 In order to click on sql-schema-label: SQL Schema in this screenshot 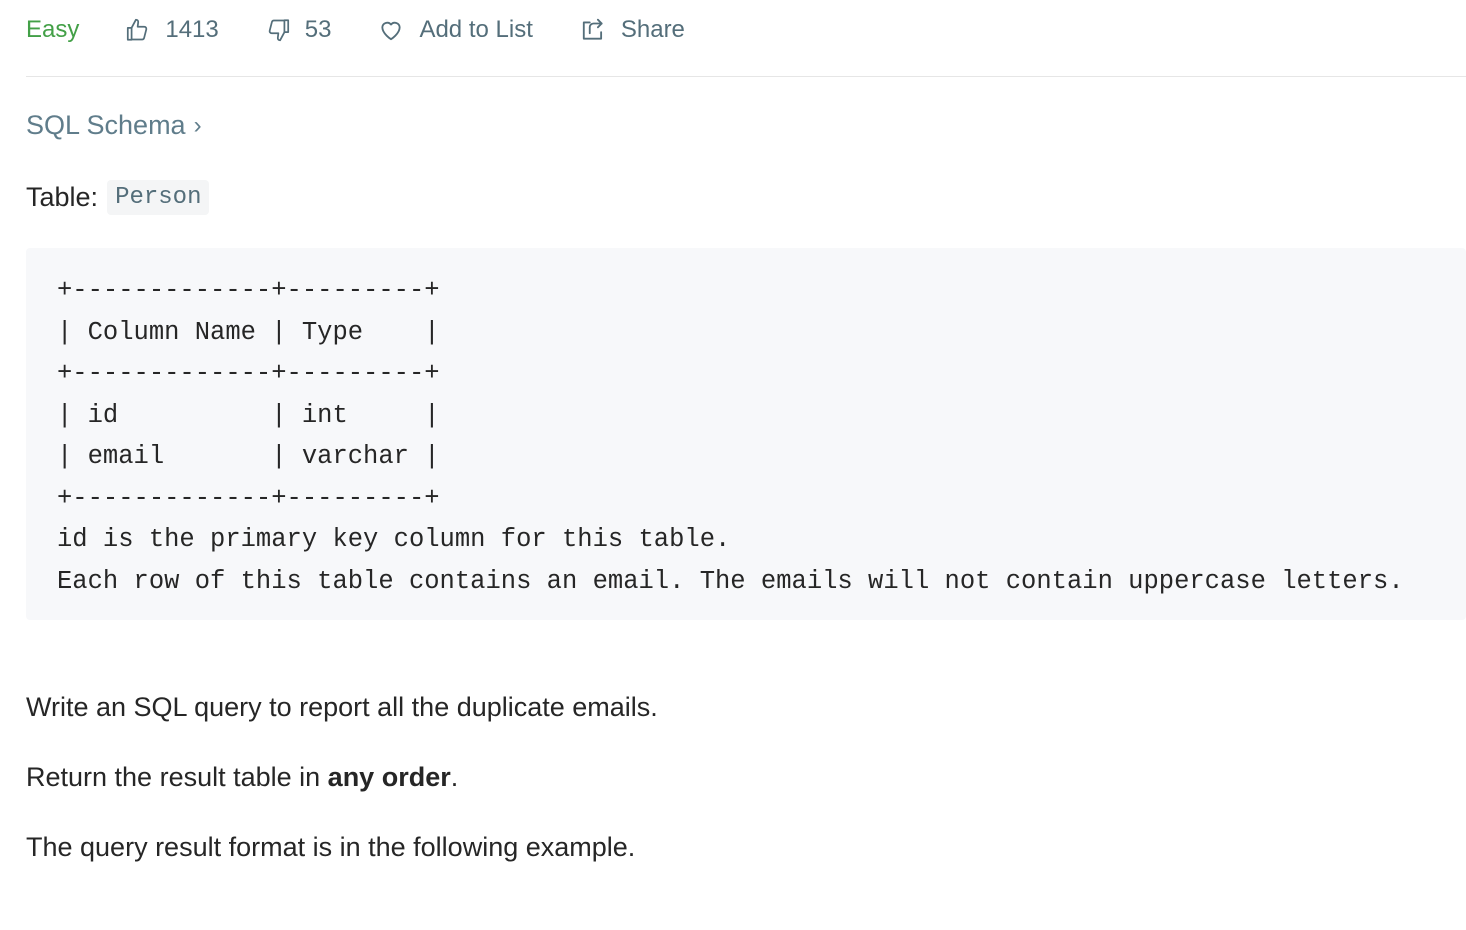, I will do `click(106, 125)`.